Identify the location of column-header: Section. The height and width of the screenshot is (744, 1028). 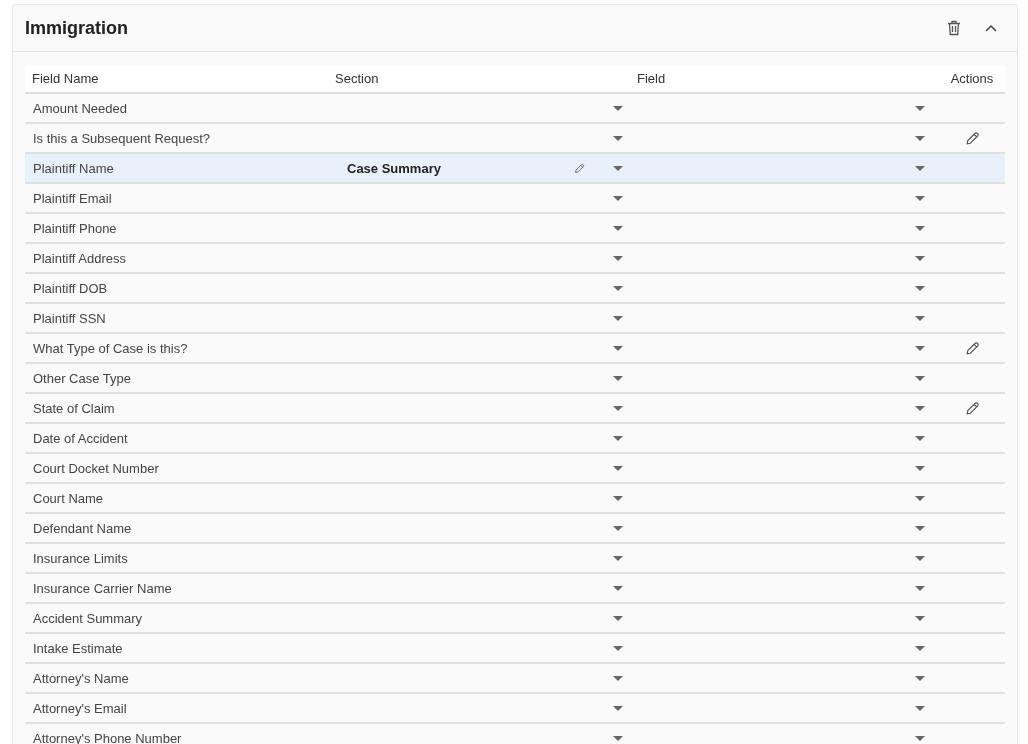
(357, 78).